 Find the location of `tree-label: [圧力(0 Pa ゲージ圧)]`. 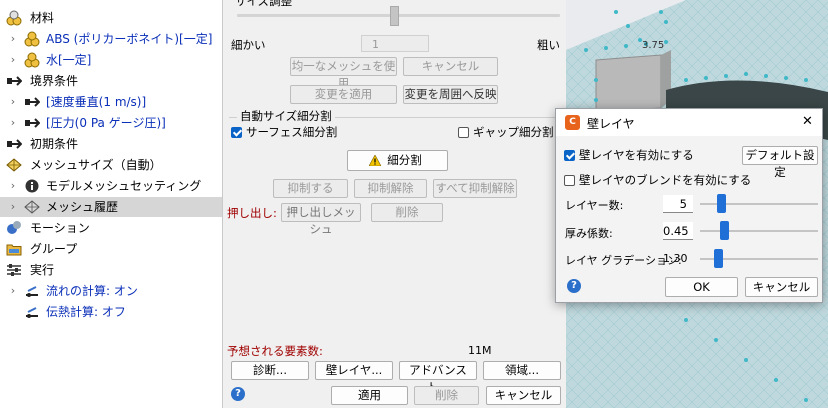

tree-label: [圧力(0 Pa ゲージ圧)] is located at coordinates (106, 123).